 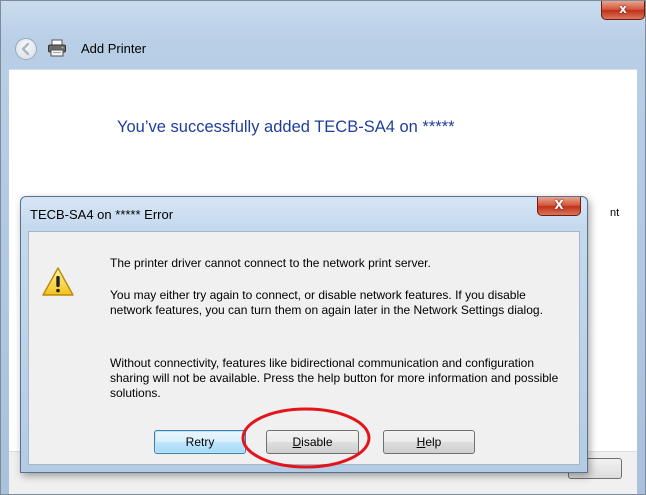 What do you see at coordinates (102, 214) in the screenshot?
I see `dialog-title: TECB-SA4 on ***** Error` at bounding box center [102, 214].